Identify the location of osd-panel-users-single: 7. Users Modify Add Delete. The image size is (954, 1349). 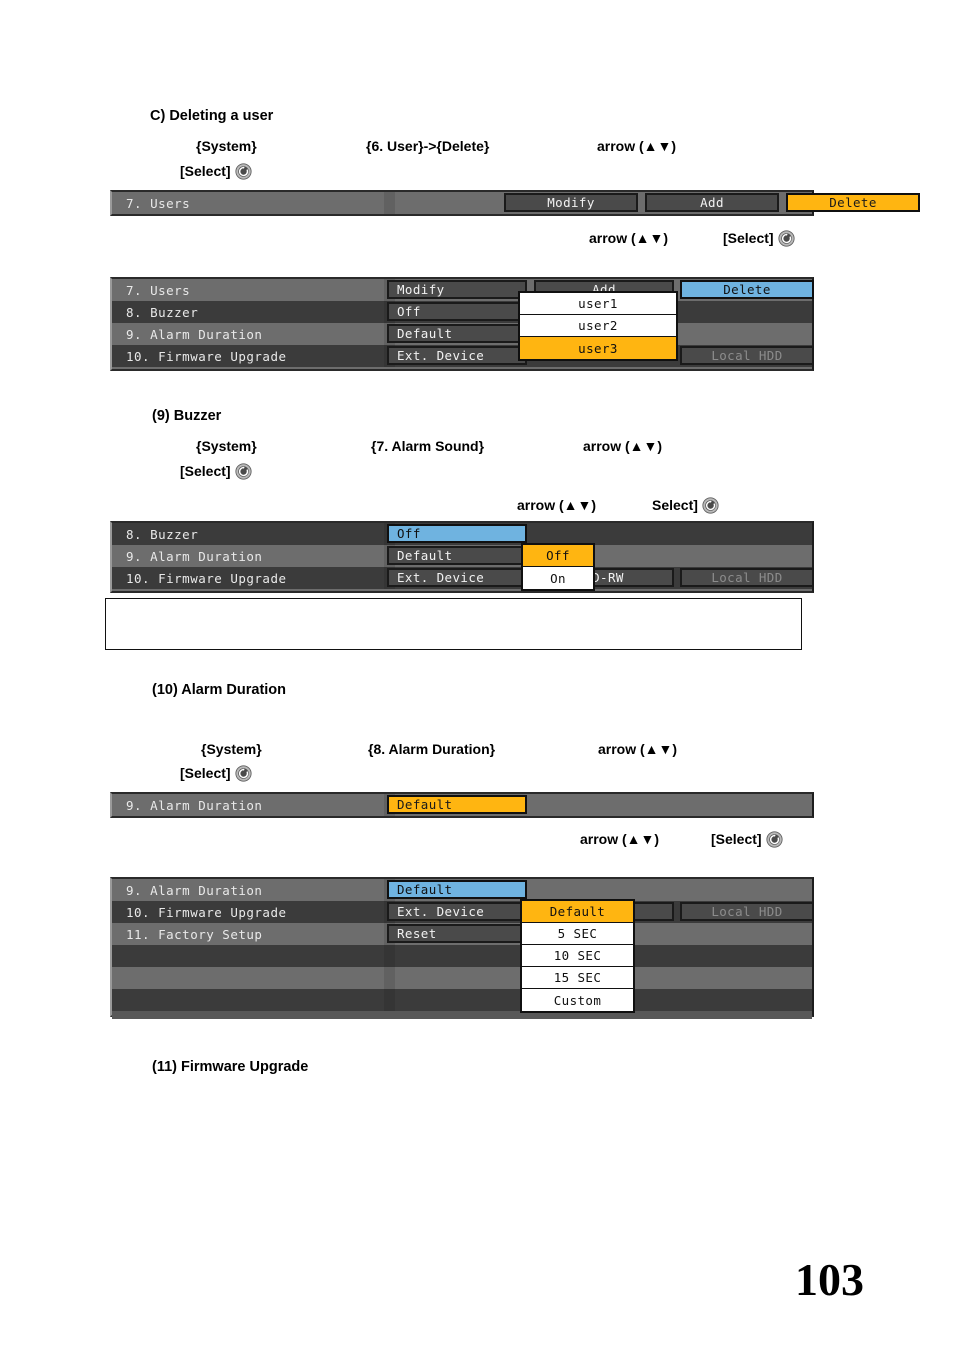
(515, 203).